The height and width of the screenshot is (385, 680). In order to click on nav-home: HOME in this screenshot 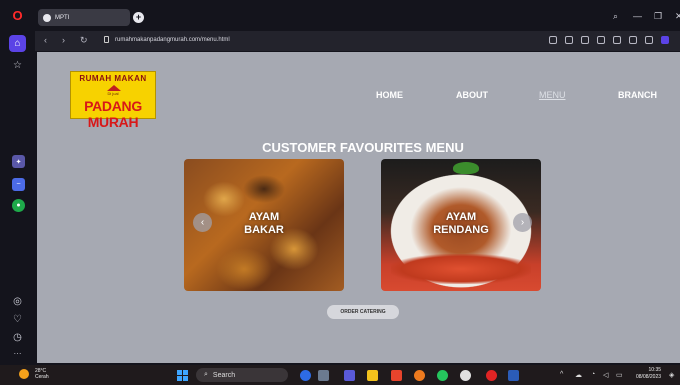, I will do `click(389, 95)`.